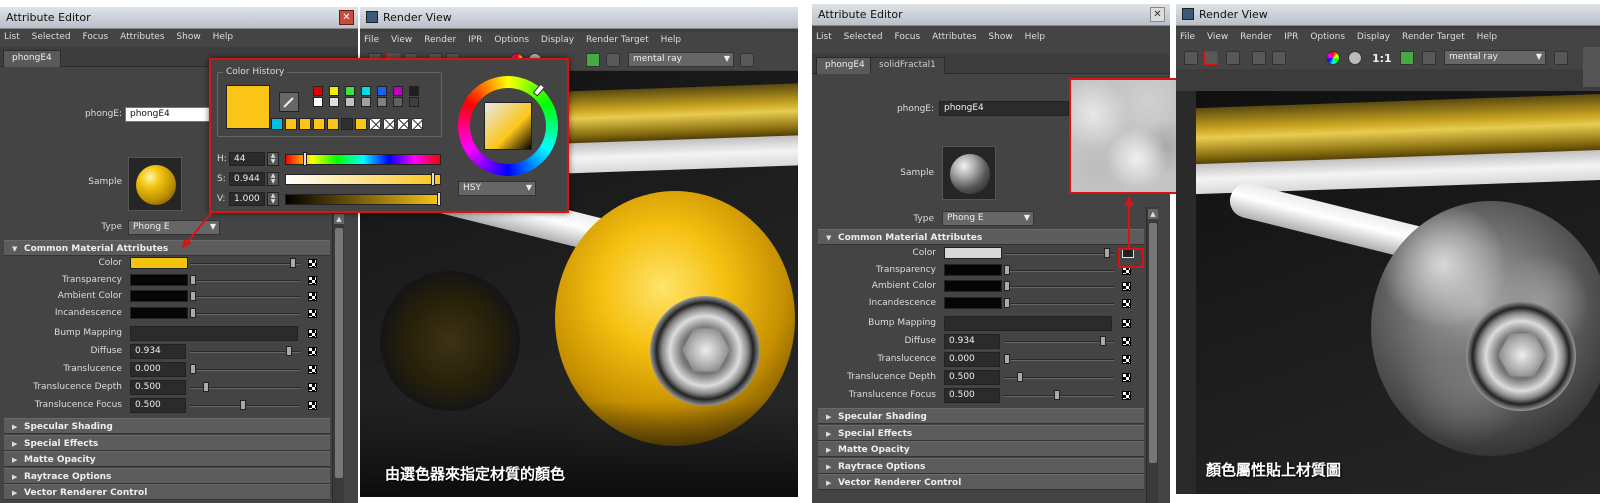 This screenshot has width=1600, height=503. Describe the element at coordinates (1256, 37) in the screenshot. I see `menu-render: Render` at that location.